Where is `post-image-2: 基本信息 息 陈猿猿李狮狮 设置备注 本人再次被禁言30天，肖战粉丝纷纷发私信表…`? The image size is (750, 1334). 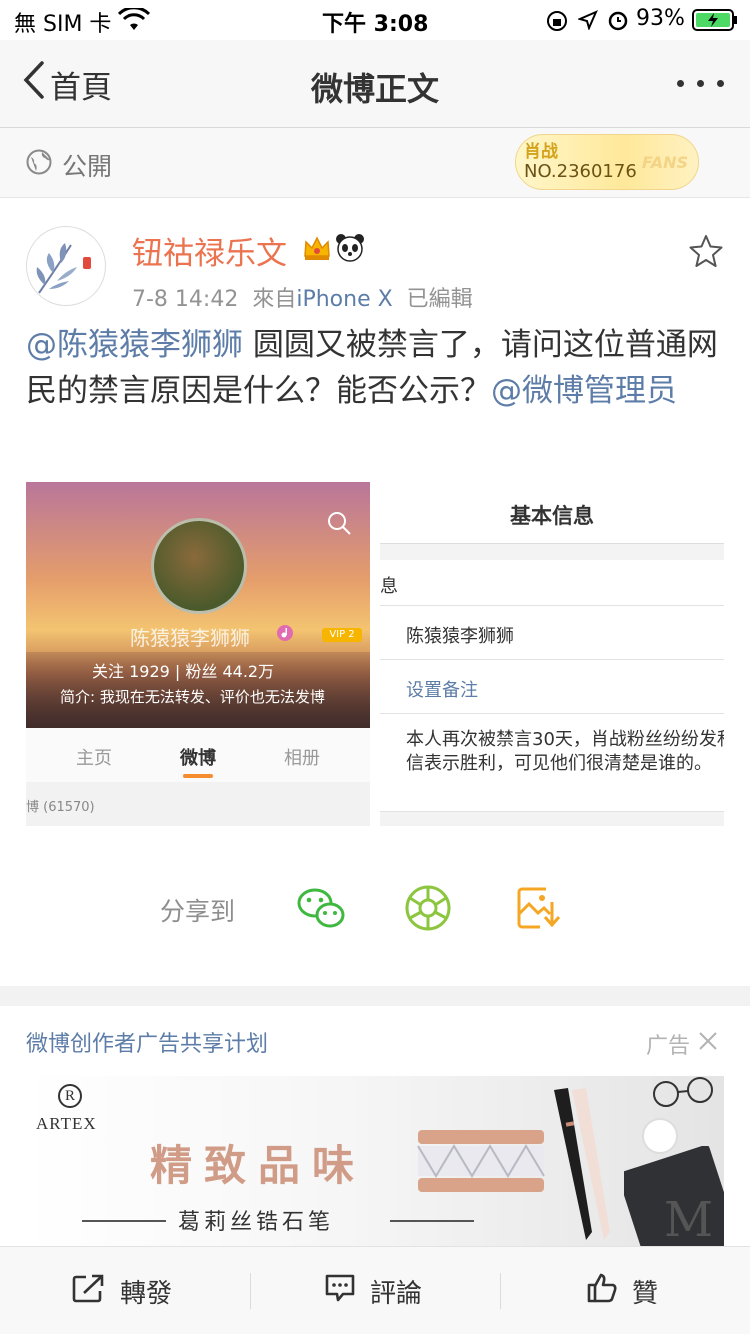 post-image-2: 基本信息 息 陈猿猿李狮狮 设置备注 本人再次被禁言30天，肖战粉丝纷纷发私信表… is located at coordinates (552, 654).